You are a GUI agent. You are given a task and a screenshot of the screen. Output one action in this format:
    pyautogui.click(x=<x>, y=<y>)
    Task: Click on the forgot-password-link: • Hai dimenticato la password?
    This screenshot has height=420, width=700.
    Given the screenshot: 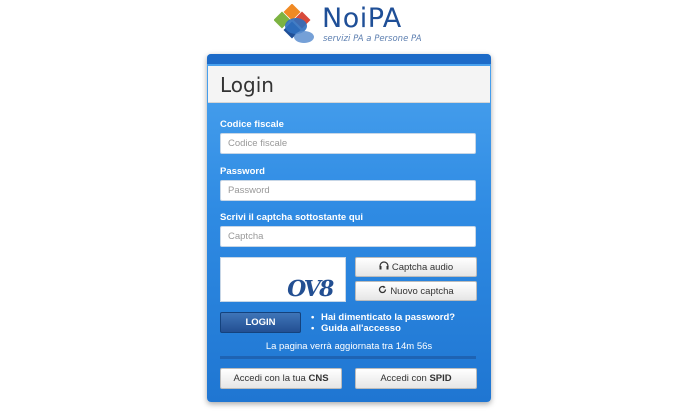 What is the action you would take?
    pyautogui.click(x=383, y=317)
    